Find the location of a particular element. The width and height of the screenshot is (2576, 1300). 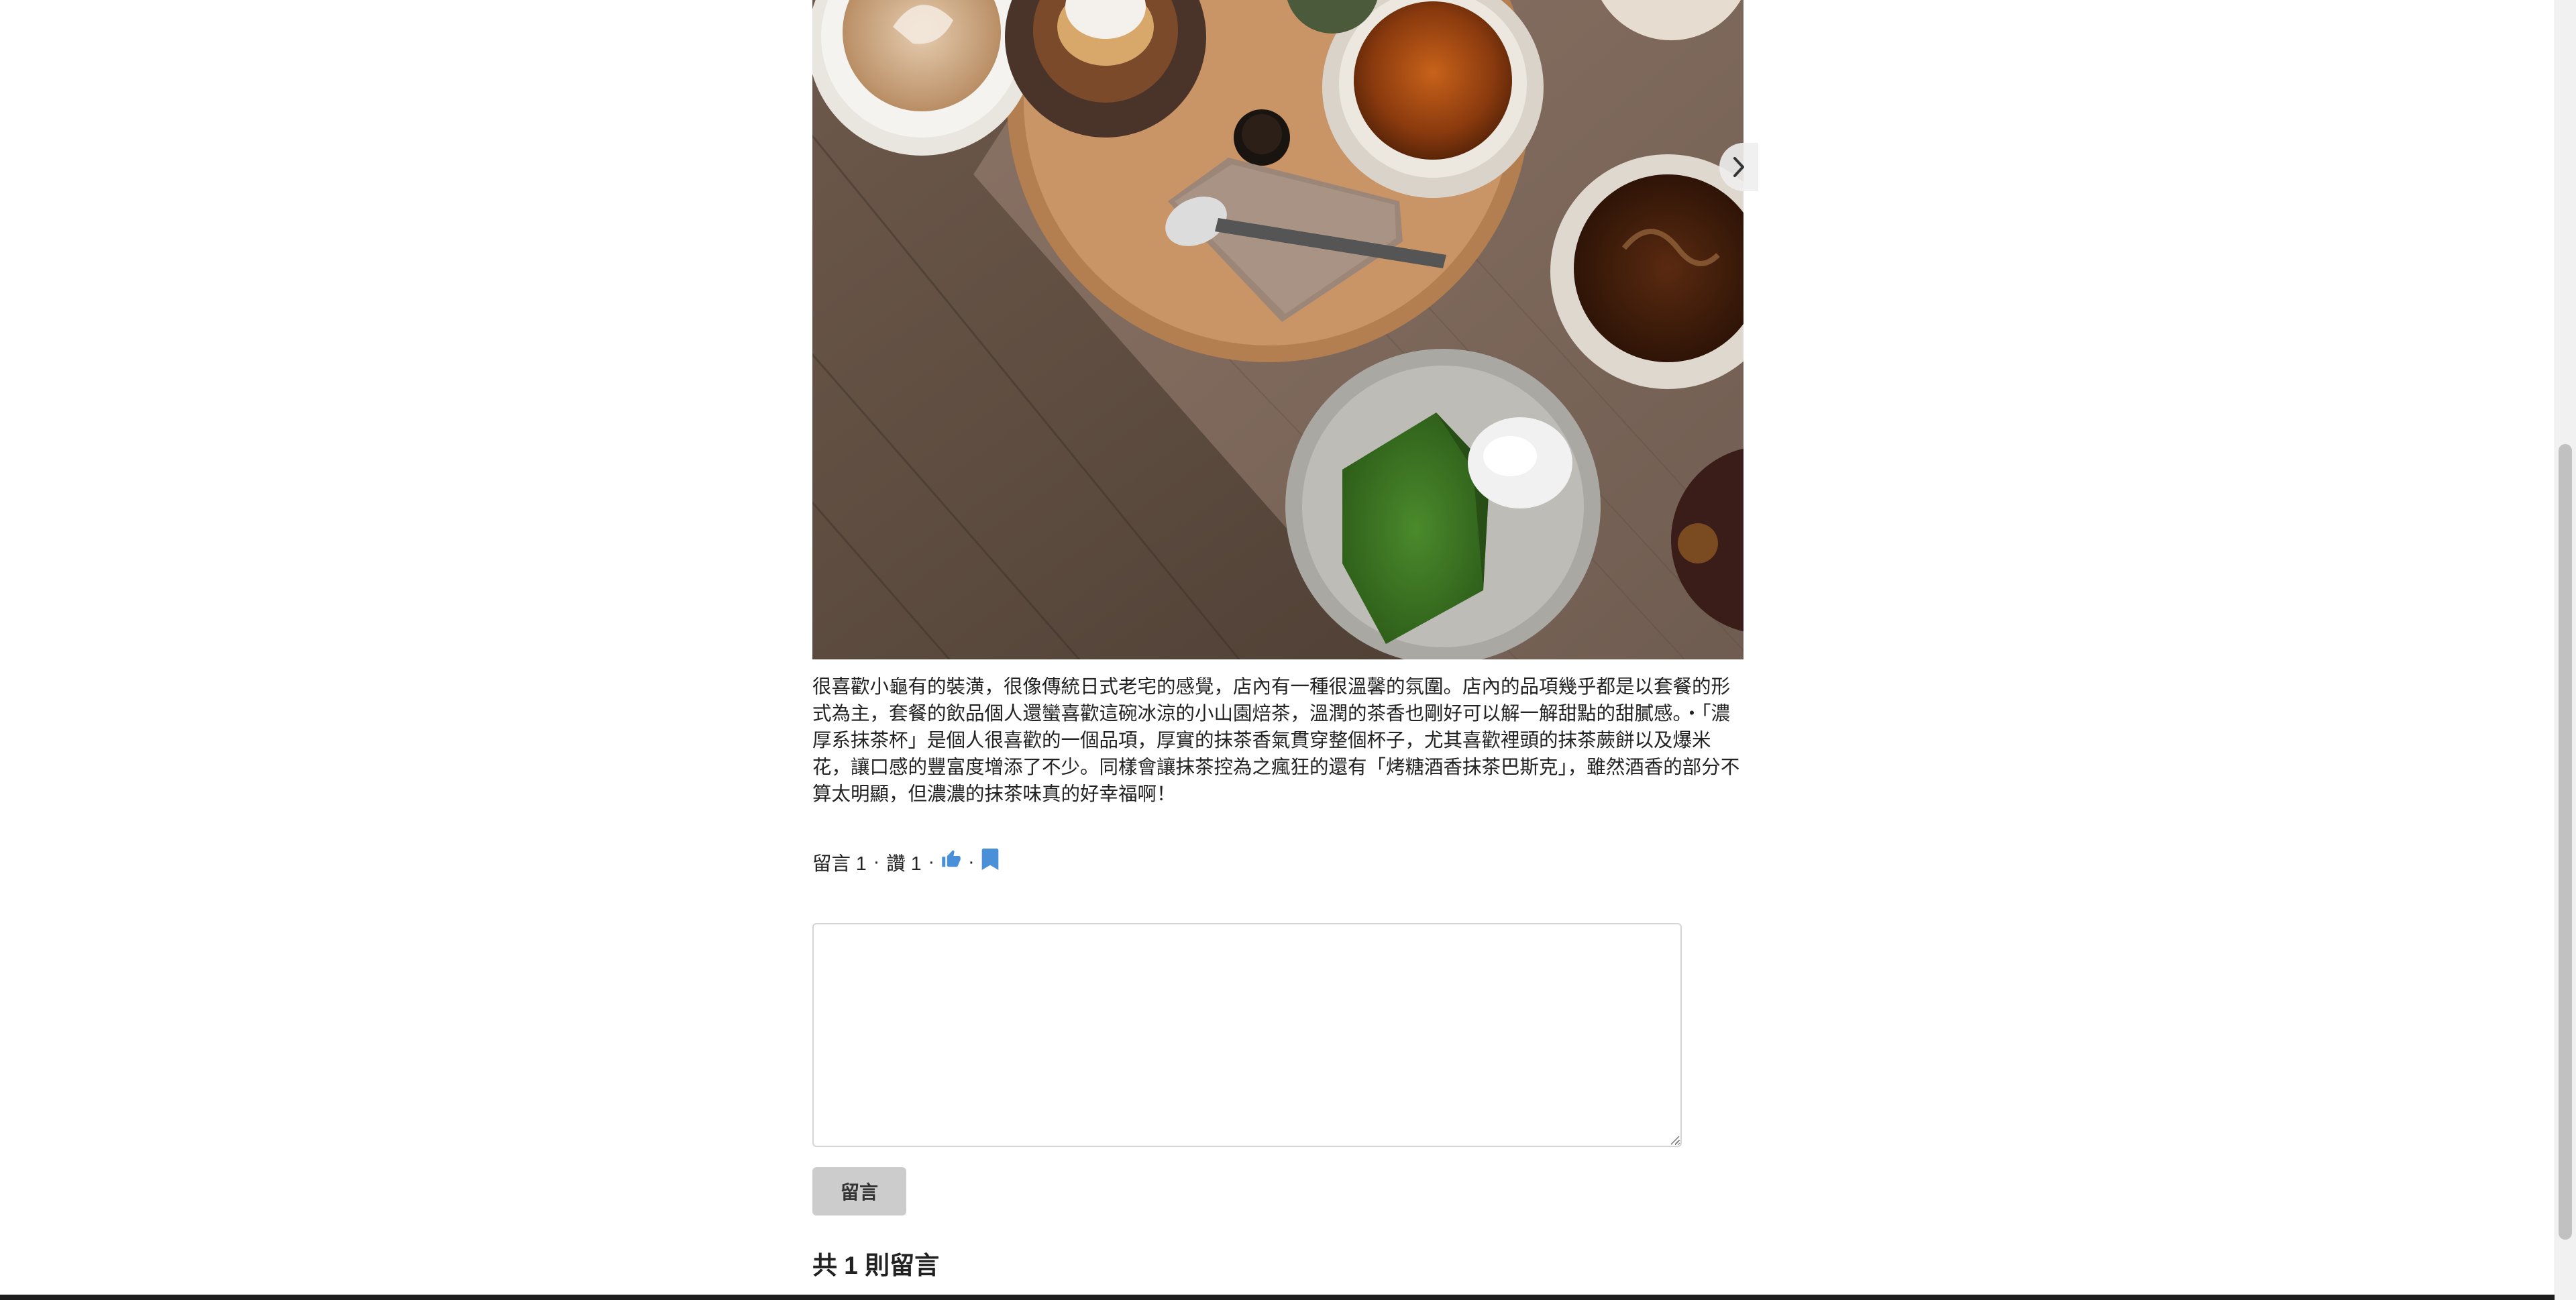

thumbs-up-icon is located at coordinates (951, 862).